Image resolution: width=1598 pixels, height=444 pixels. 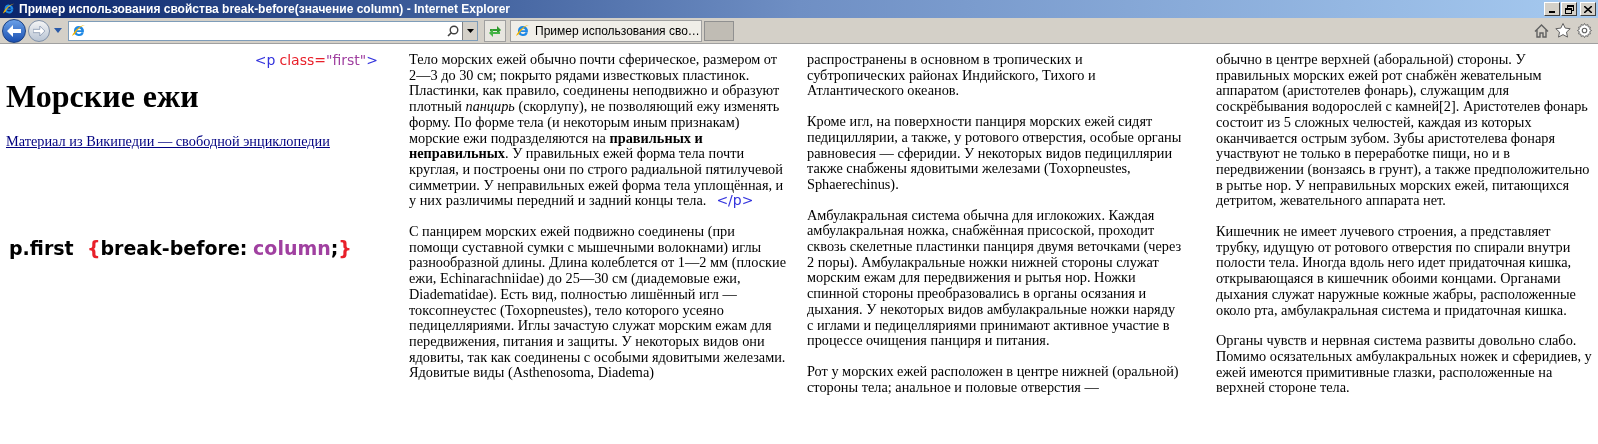 What do you see at coordinates (1563, 30) in the screenshot?
I see `favorites-star-icon` at bounding box center [1563, 30].